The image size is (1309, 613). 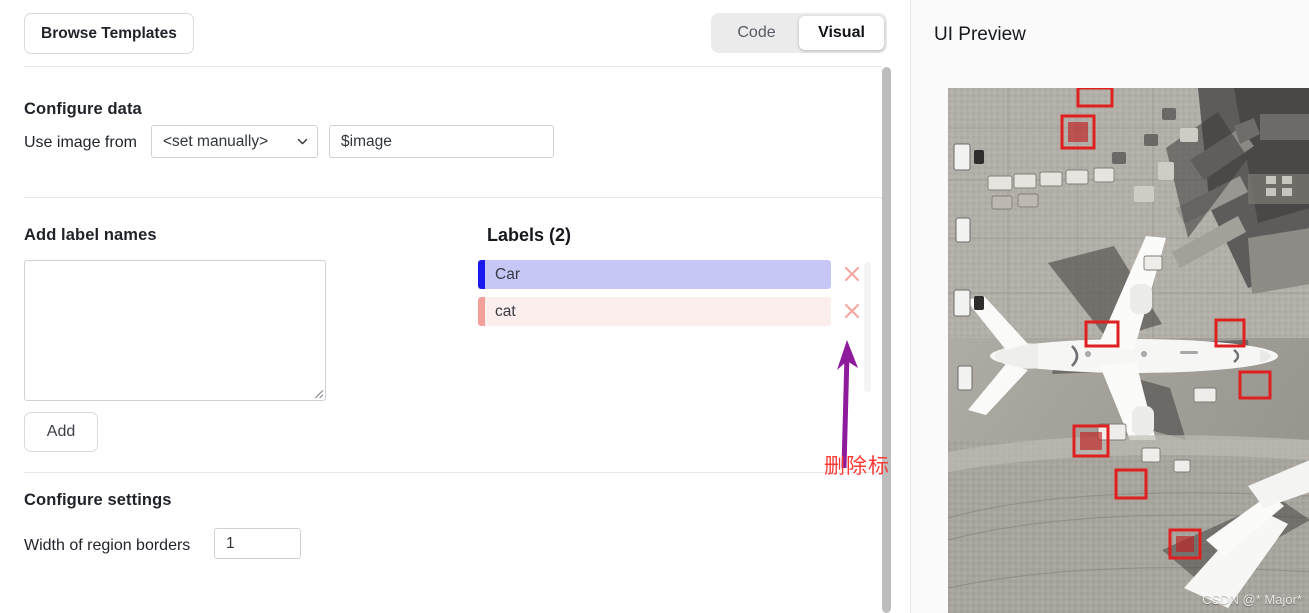 What do you see at coordinates (216, 141) in the screenshot?
I see `image-source-select-value: <set manually>` at bounding box center [216, 141].